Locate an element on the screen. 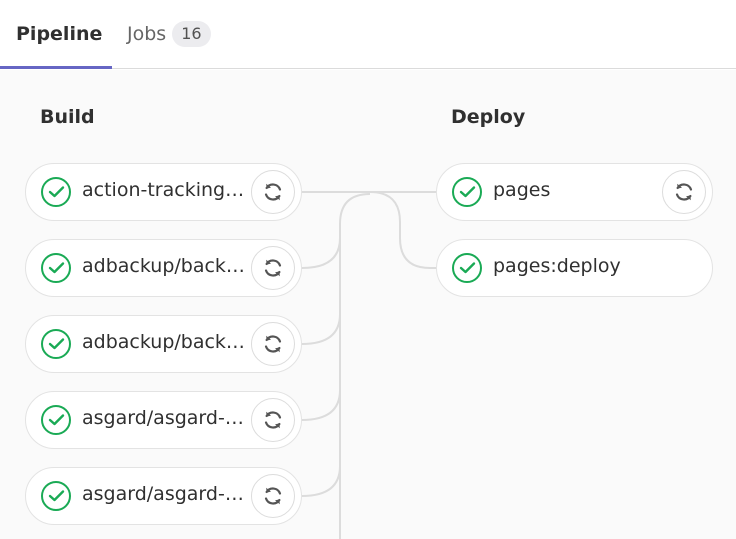 The image size is (736, 539). pipeline-tabs: Pipeline Jobs 16 is located at coordinates (368, 34).